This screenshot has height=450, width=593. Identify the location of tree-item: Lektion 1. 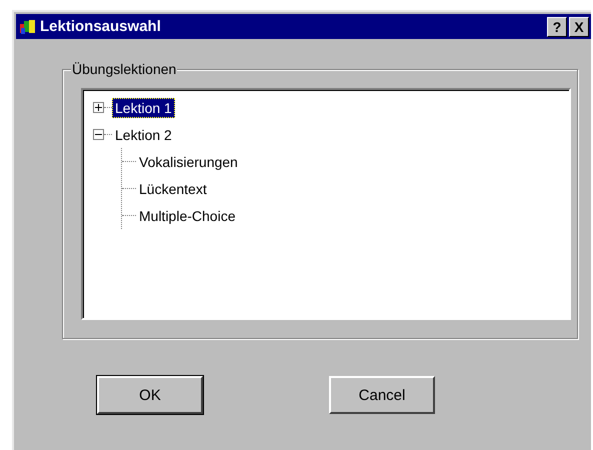
(143, 108).